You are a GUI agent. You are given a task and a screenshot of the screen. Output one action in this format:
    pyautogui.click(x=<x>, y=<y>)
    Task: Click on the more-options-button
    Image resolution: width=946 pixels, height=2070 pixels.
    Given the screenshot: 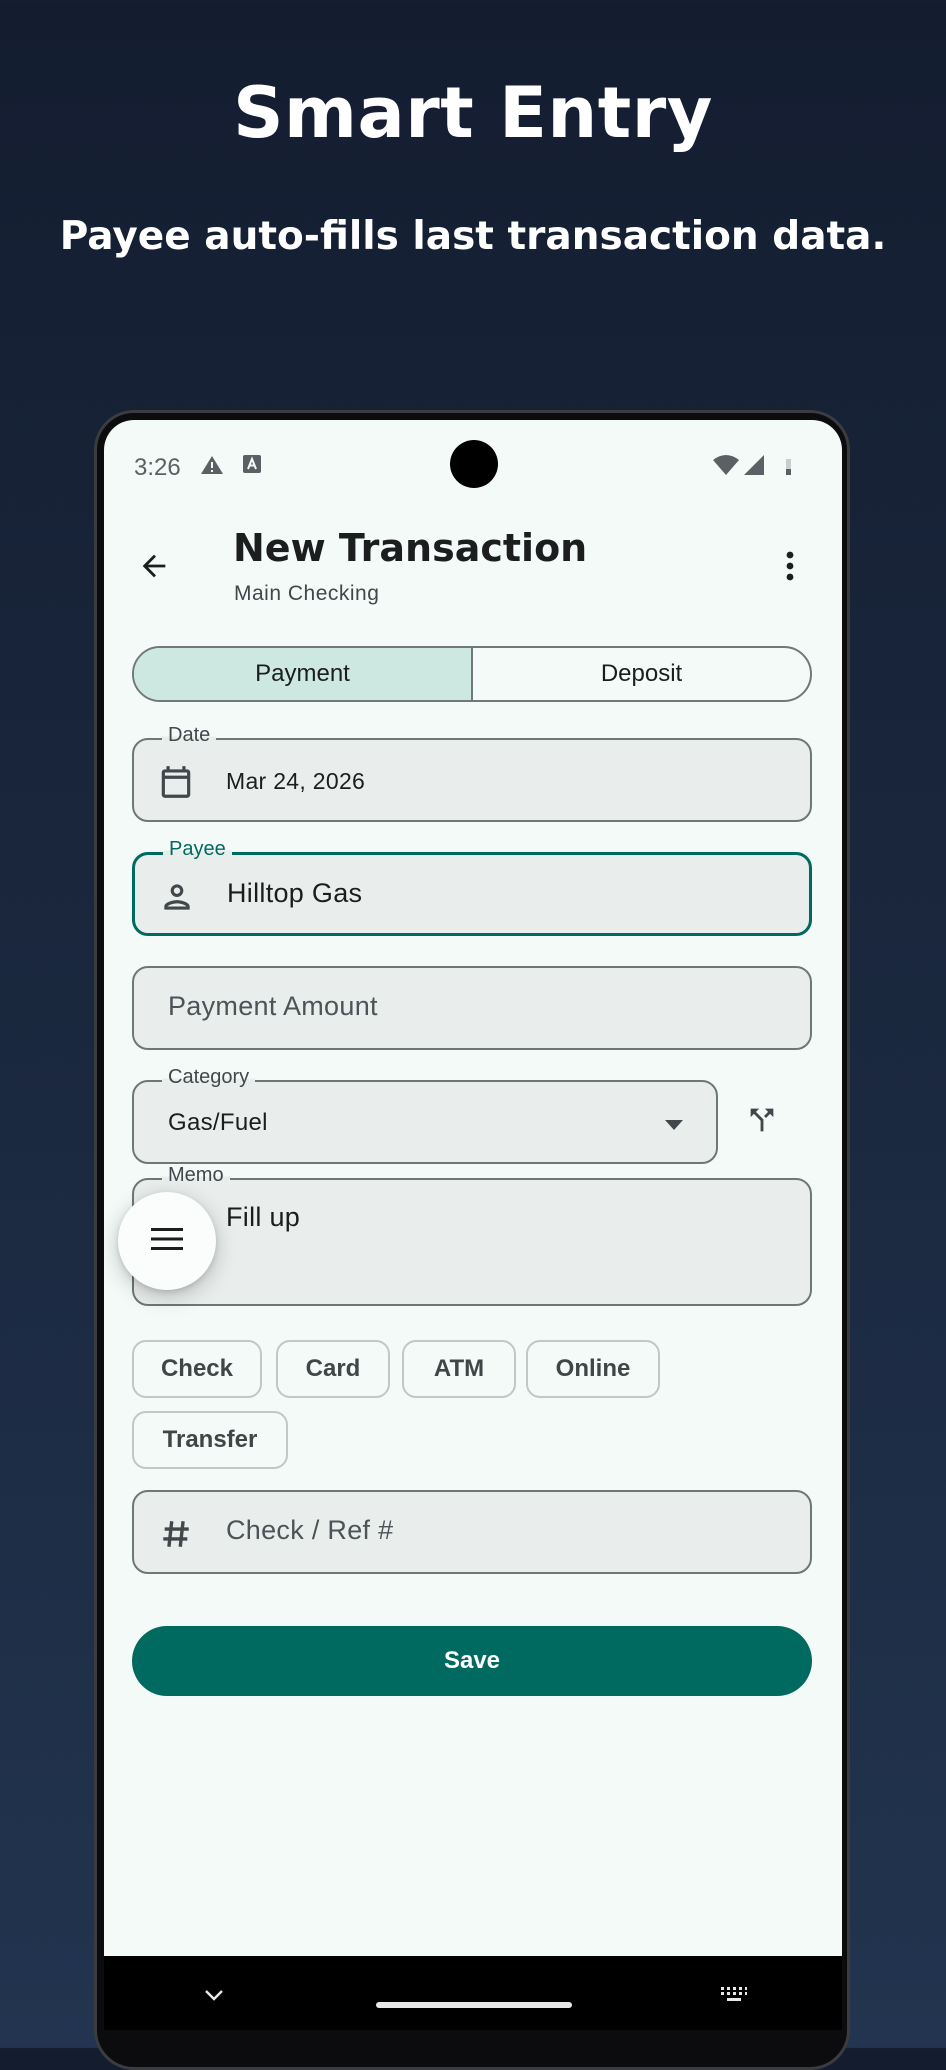 What is the action you would take?
    pyautogui.click(x=790, y=568)
    